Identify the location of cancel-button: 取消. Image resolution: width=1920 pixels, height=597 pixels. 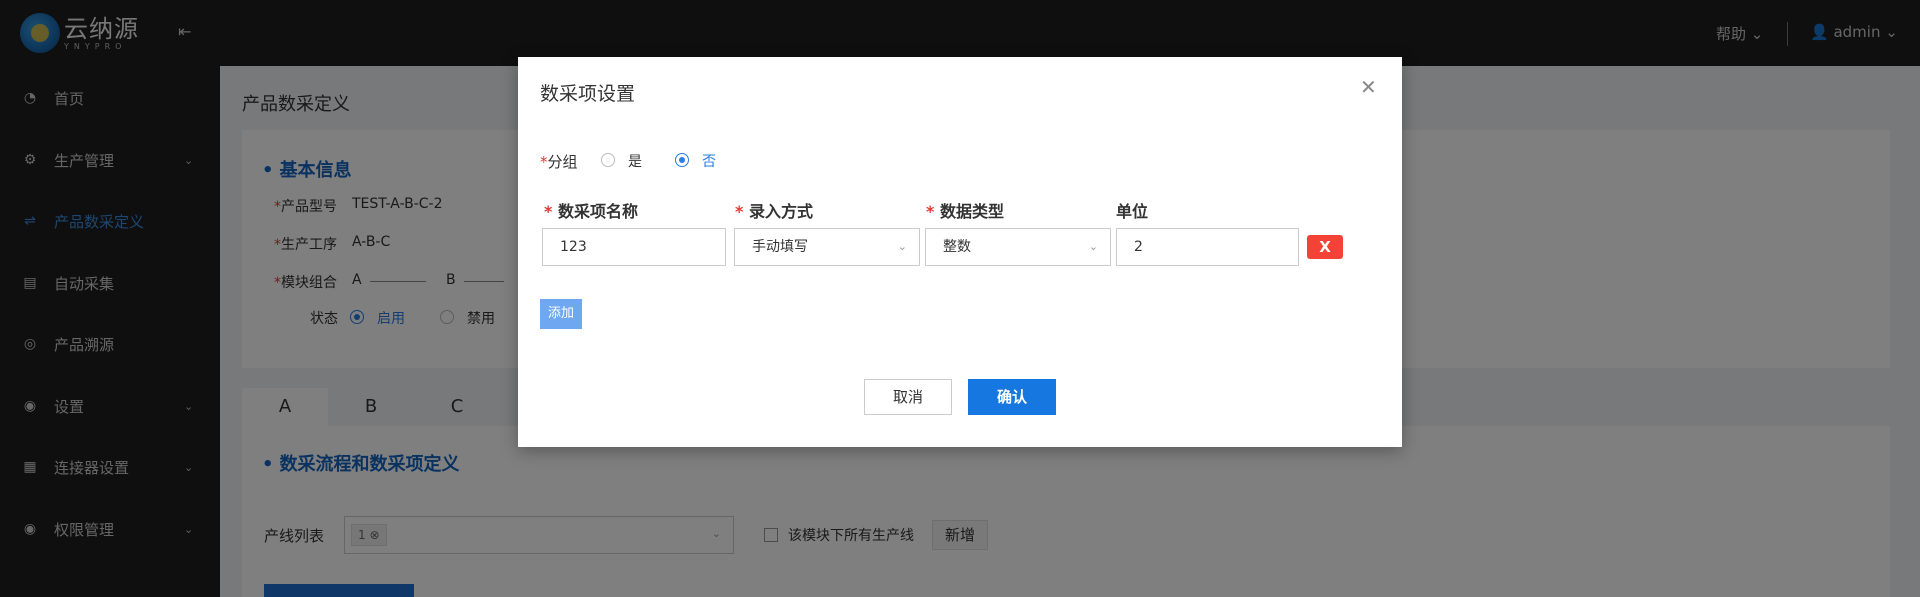
(908, 397).